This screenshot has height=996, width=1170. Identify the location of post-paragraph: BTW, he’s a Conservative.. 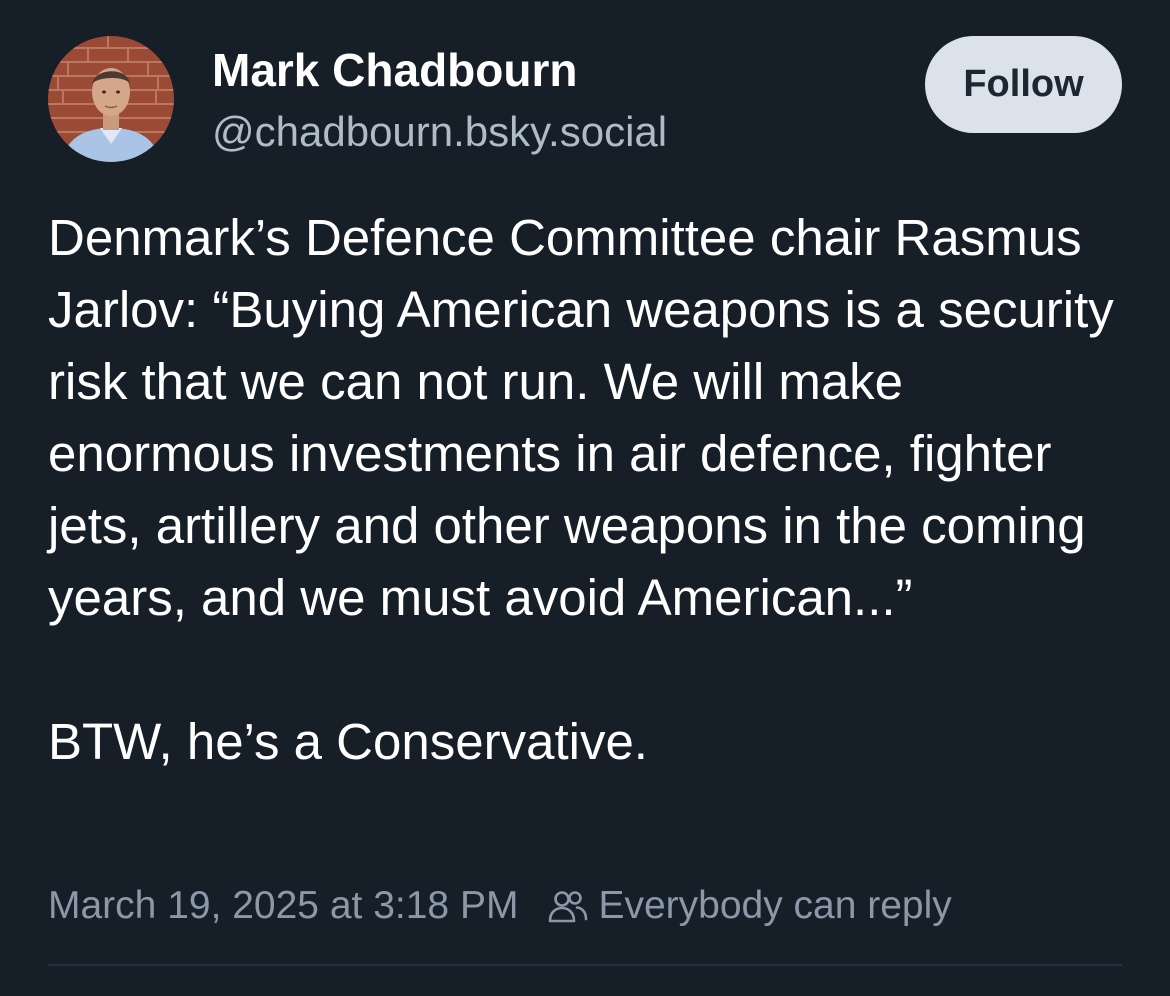
(348, 741).